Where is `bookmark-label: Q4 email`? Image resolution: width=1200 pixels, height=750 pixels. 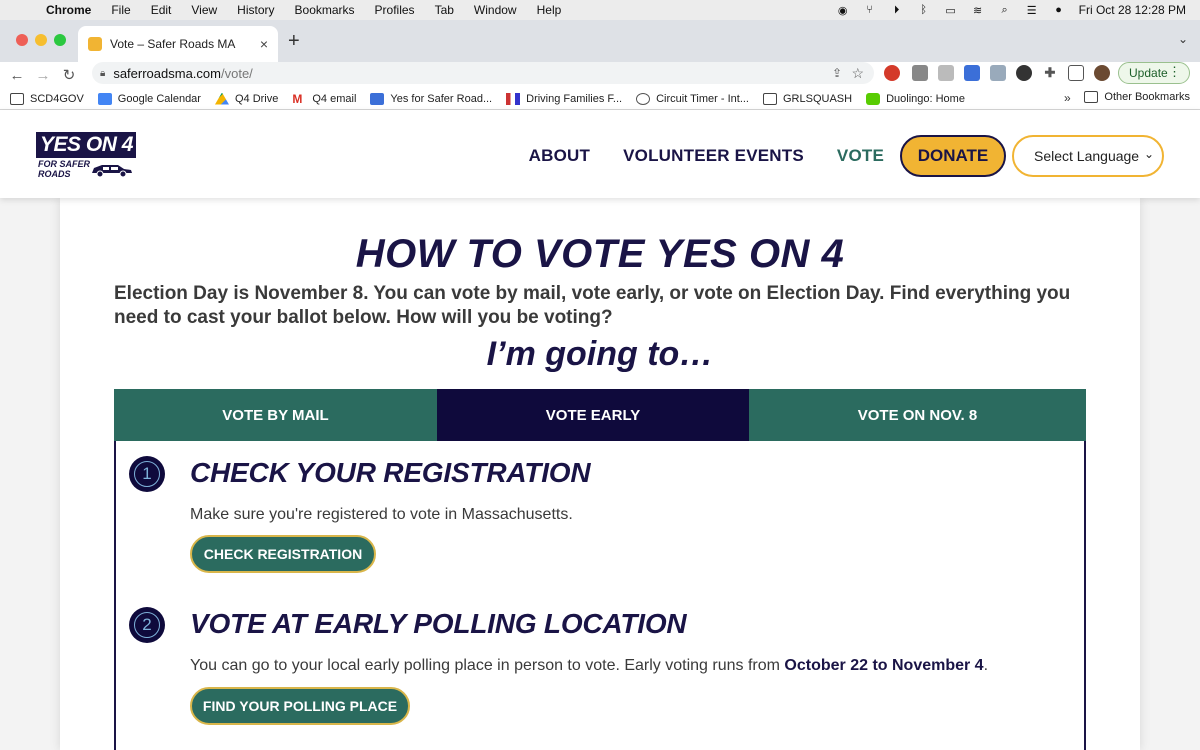 bookmark-label: Q4 email is located at coordinates (334, 98).